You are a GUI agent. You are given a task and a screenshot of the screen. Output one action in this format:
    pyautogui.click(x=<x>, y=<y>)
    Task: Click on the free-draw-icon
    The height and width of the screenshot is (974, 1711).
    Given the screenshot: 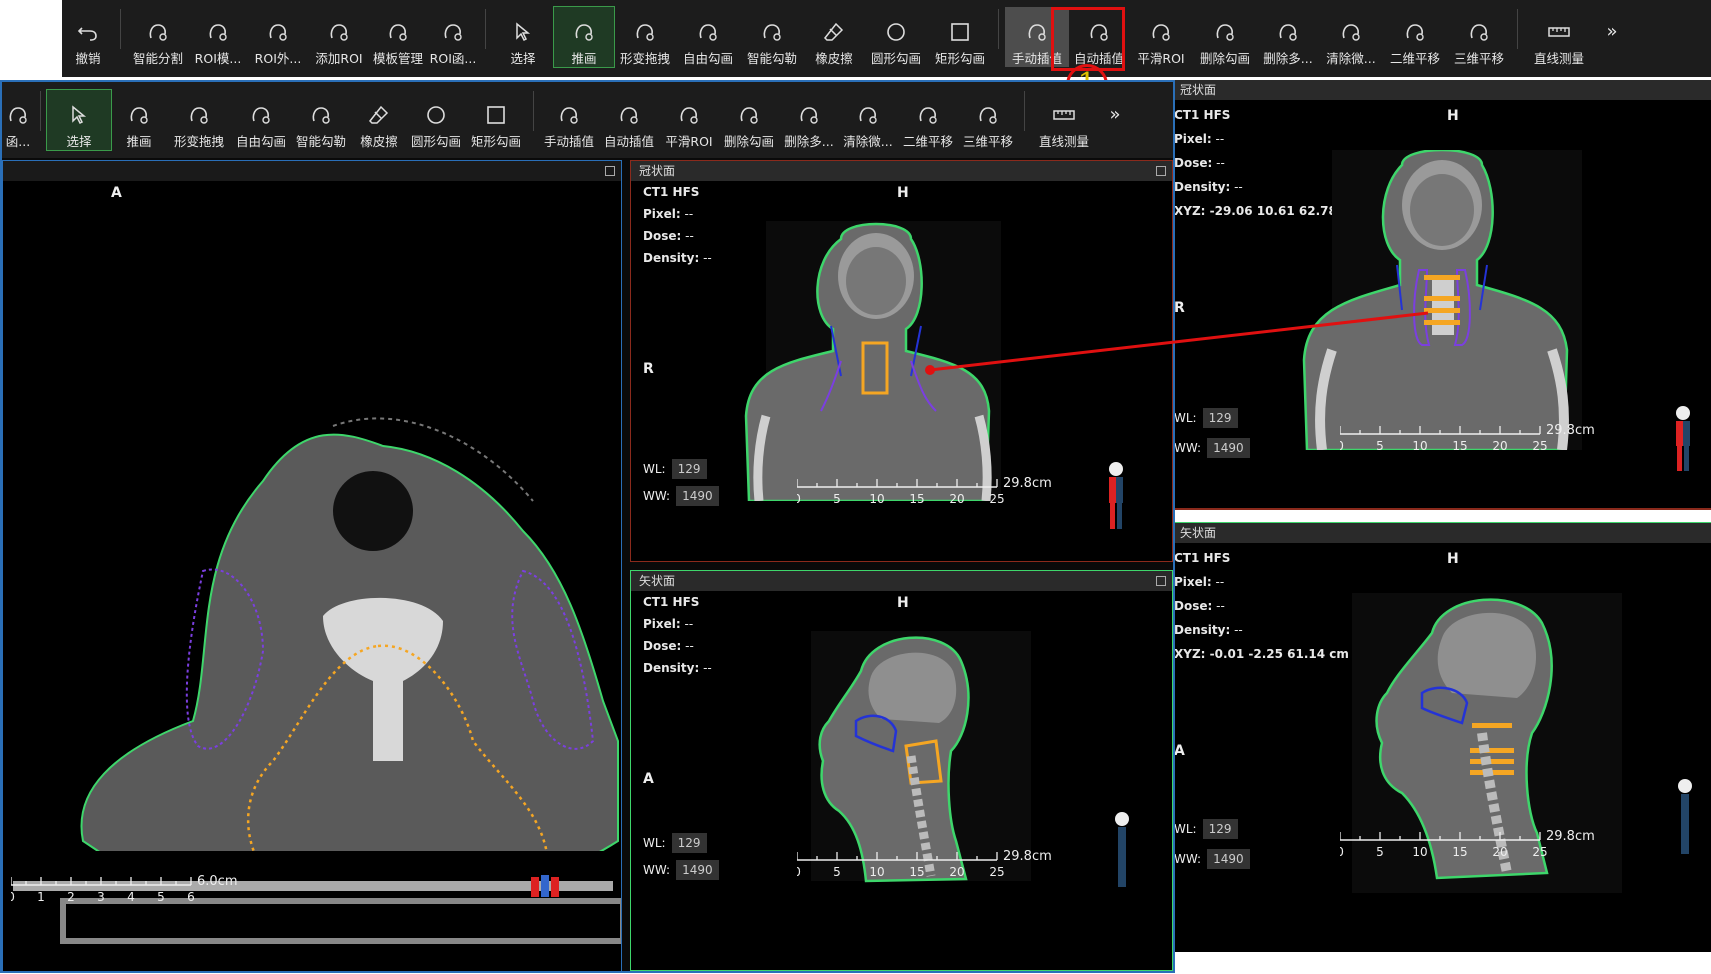 What is the action you would take?
    pyautogui.click(x=708, y=32)
    